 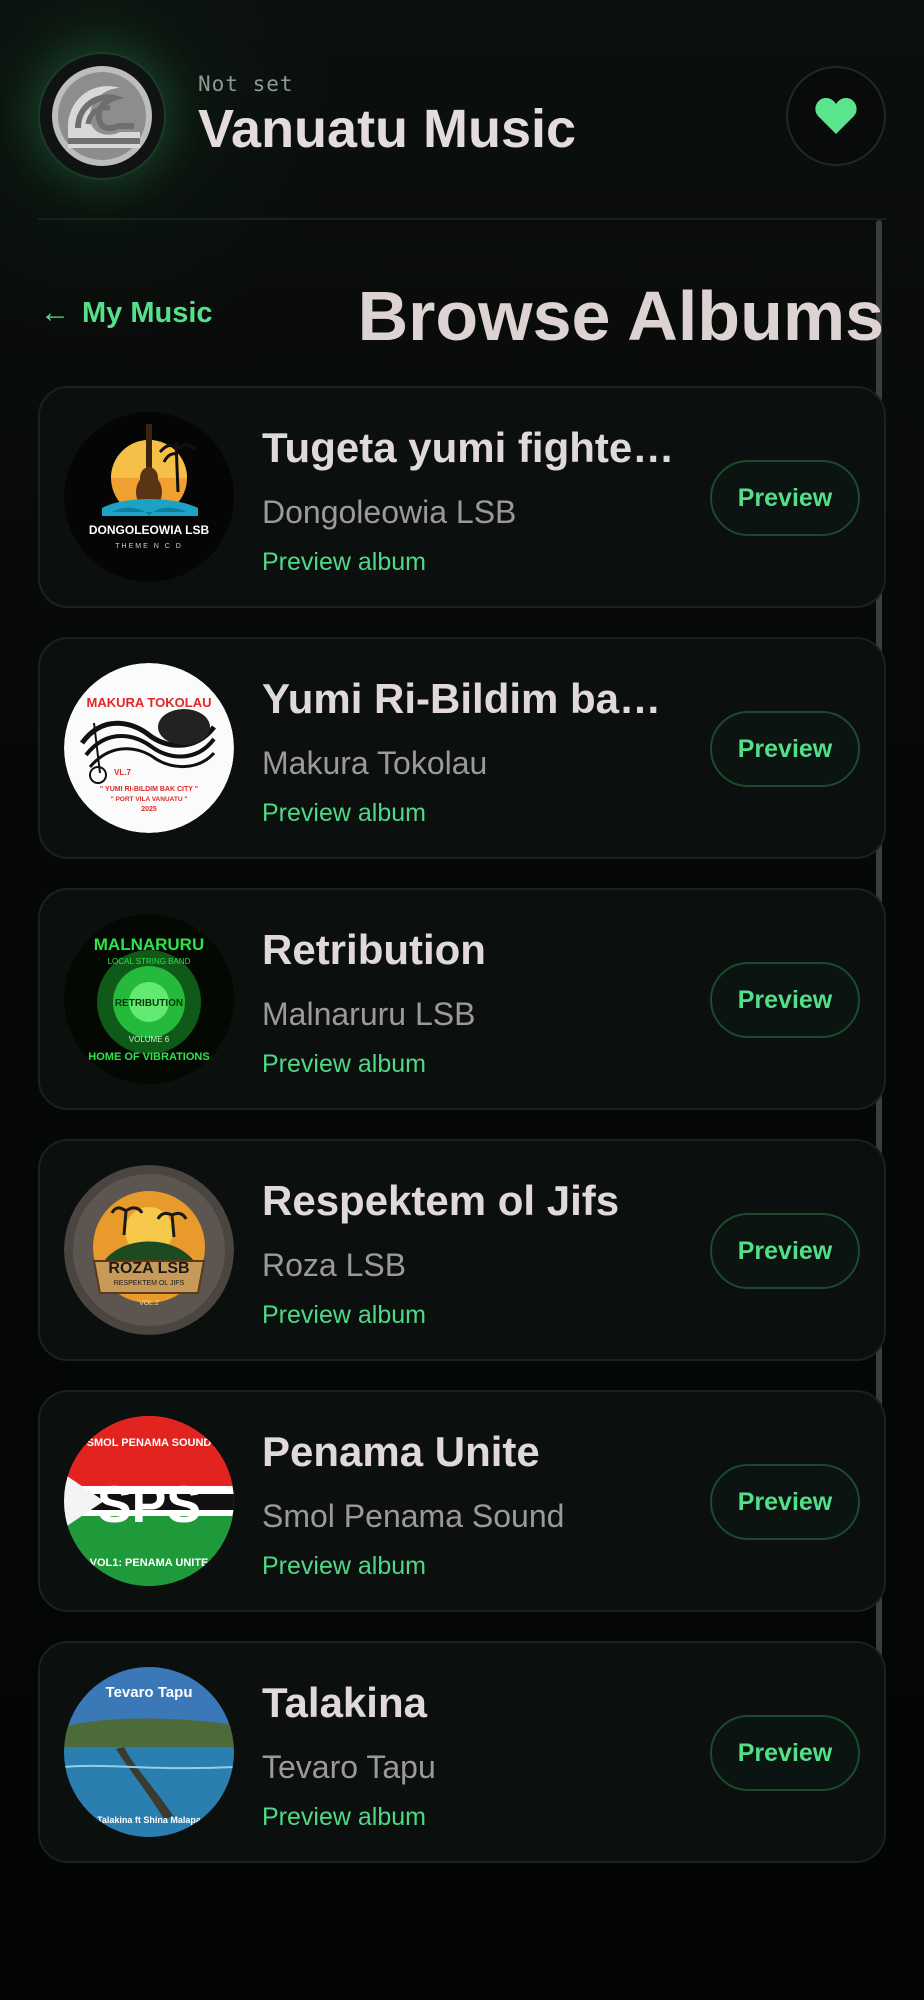 I want to click on svg-text: HOME OF VIBRATIONS, so click(x=148, y=1057).